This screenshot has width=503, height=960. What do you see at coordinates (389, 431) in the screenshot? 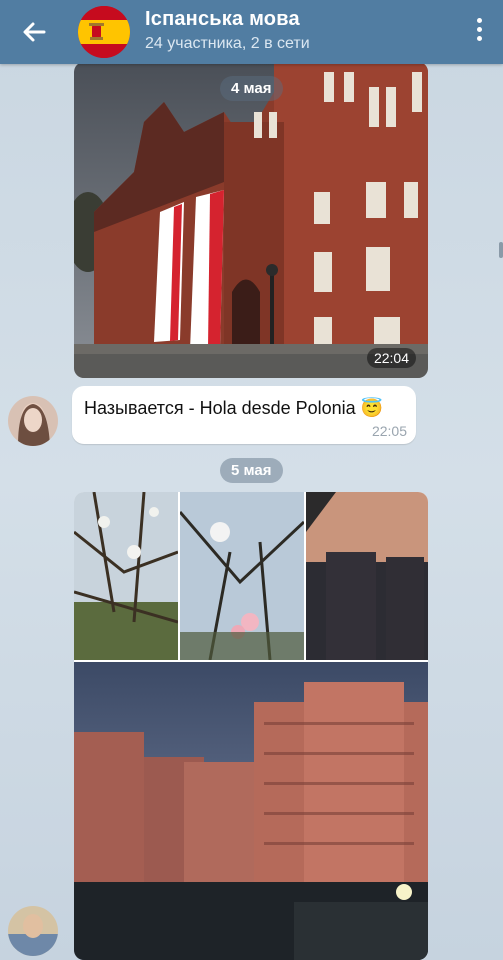
I see `message-timestamp: 22:05` at bounding box center [389, 431].